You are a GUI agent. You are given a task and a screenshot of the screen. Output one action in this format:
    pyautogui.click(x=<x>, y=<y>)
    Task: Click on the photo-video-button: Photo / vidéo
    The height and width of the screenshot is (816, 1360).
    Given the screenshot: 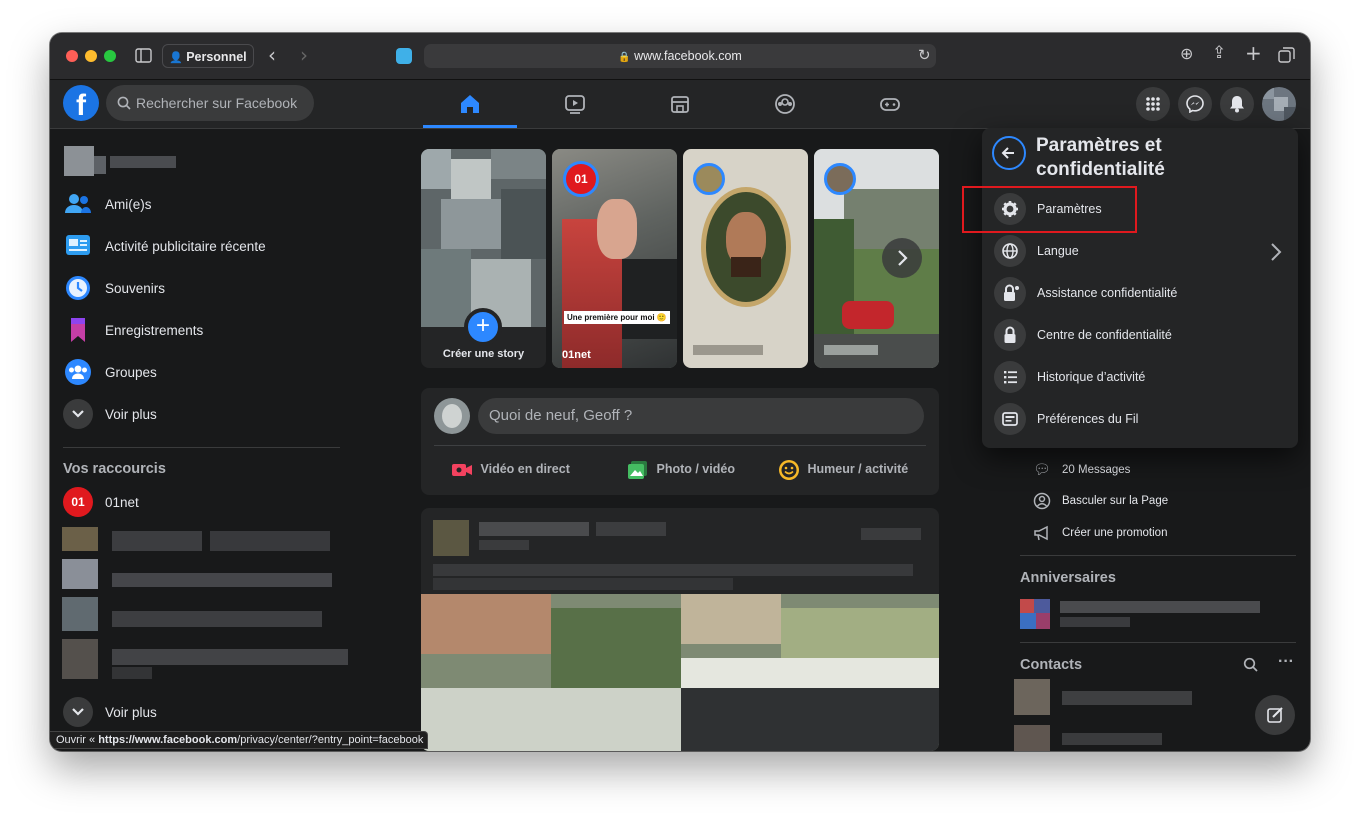 What is the action you would take?
    pyautogui.click(x=681, y=469)
    